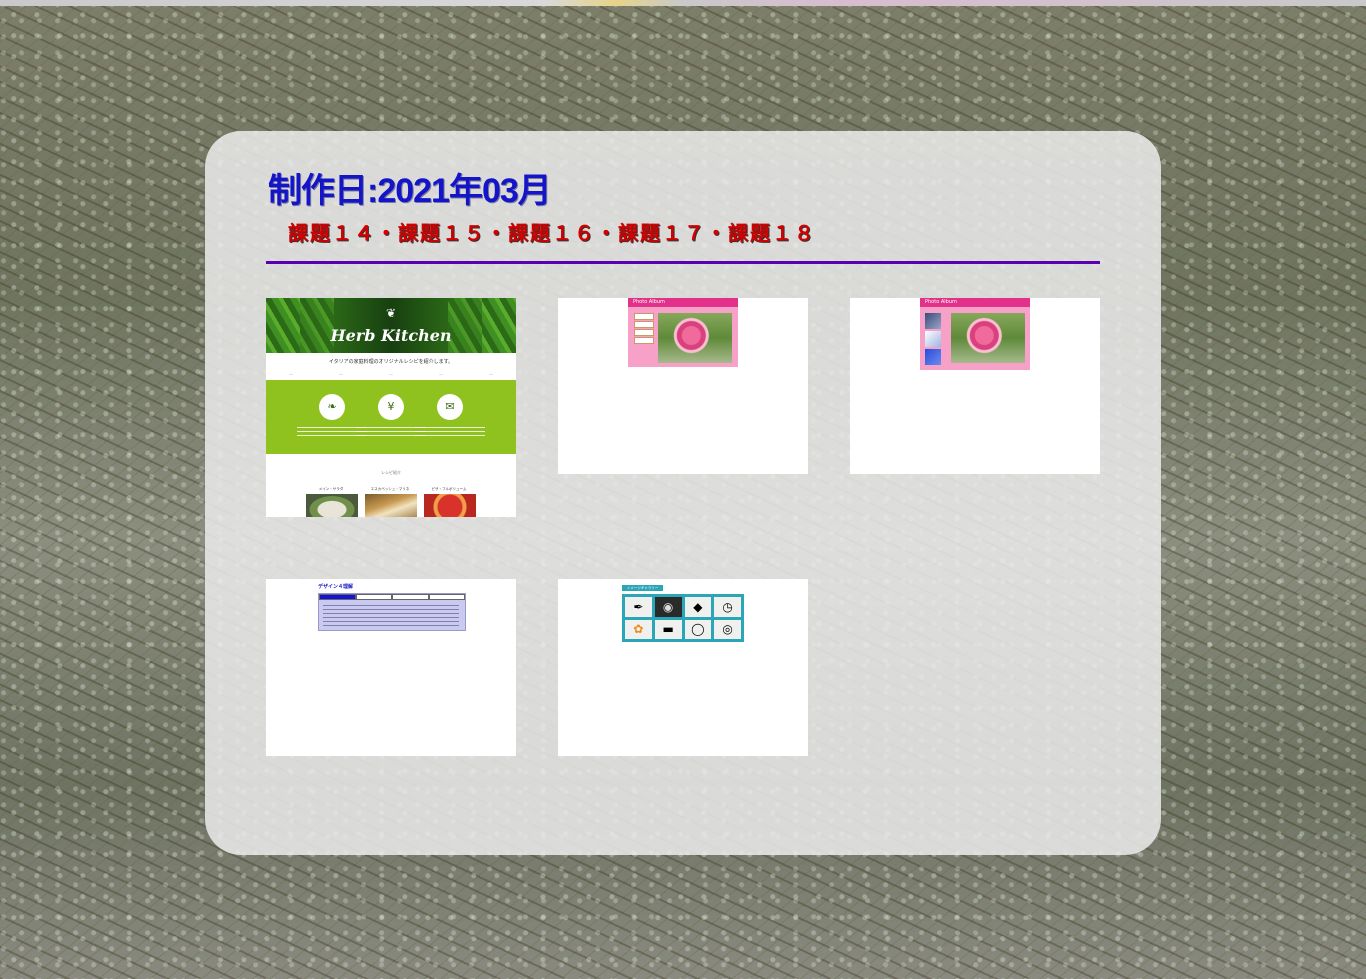 The width and height of the screenshot is (1366, 979). Describe the element at coordinates (332, 407) in the screenshot. I see `leaf-icon: ❧` at that location.